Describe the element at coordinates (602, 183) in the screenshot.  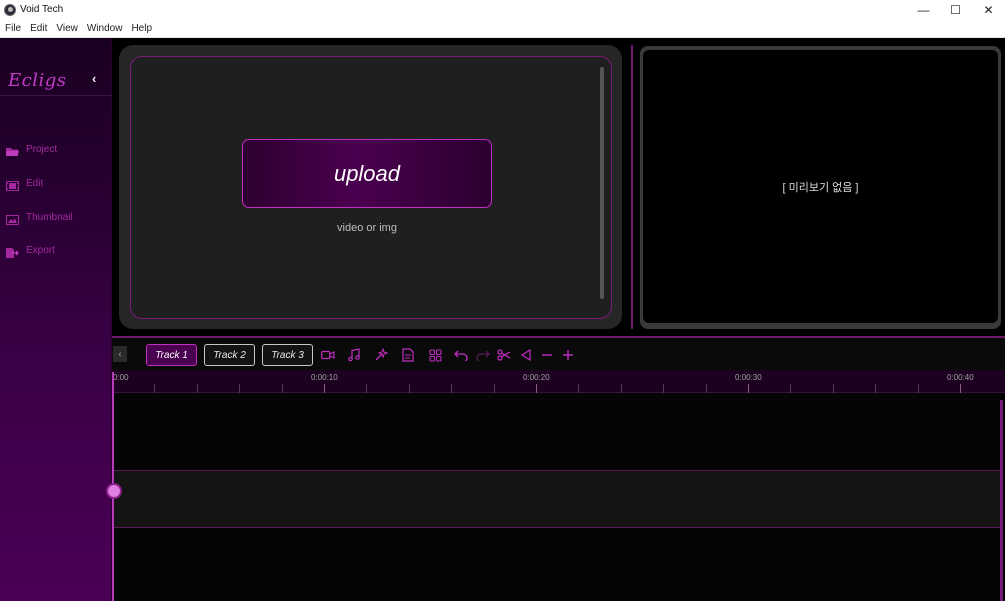
I see `upload-scrollbar` at that location.